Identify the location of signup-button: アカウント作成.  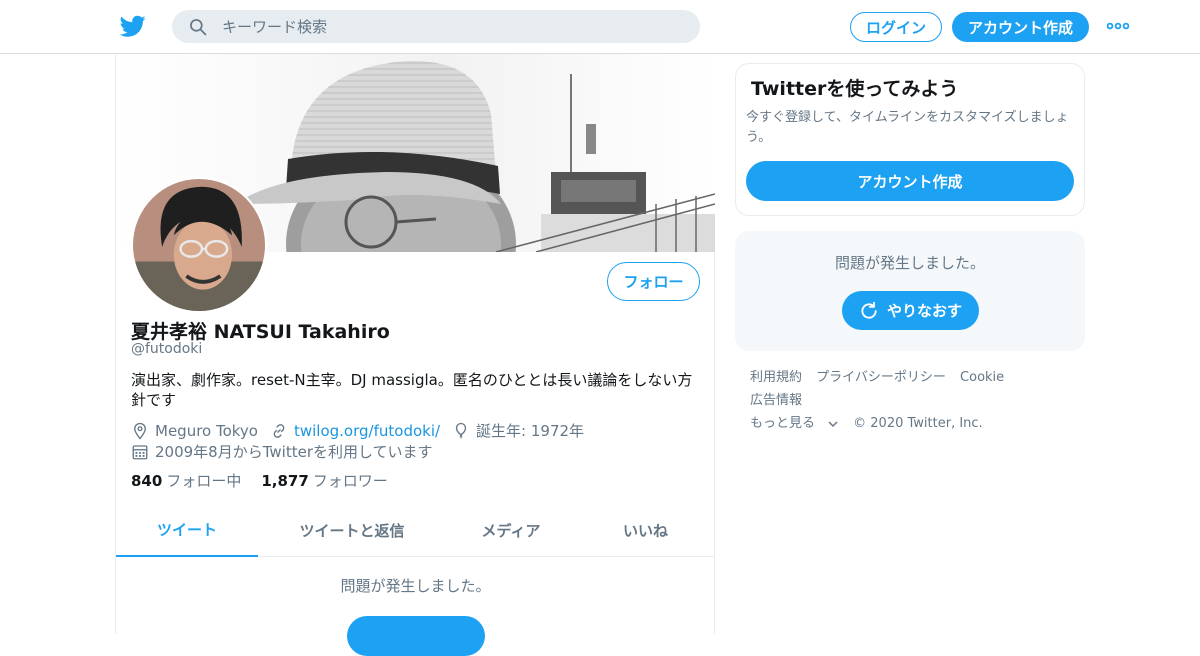
(1020, 27).